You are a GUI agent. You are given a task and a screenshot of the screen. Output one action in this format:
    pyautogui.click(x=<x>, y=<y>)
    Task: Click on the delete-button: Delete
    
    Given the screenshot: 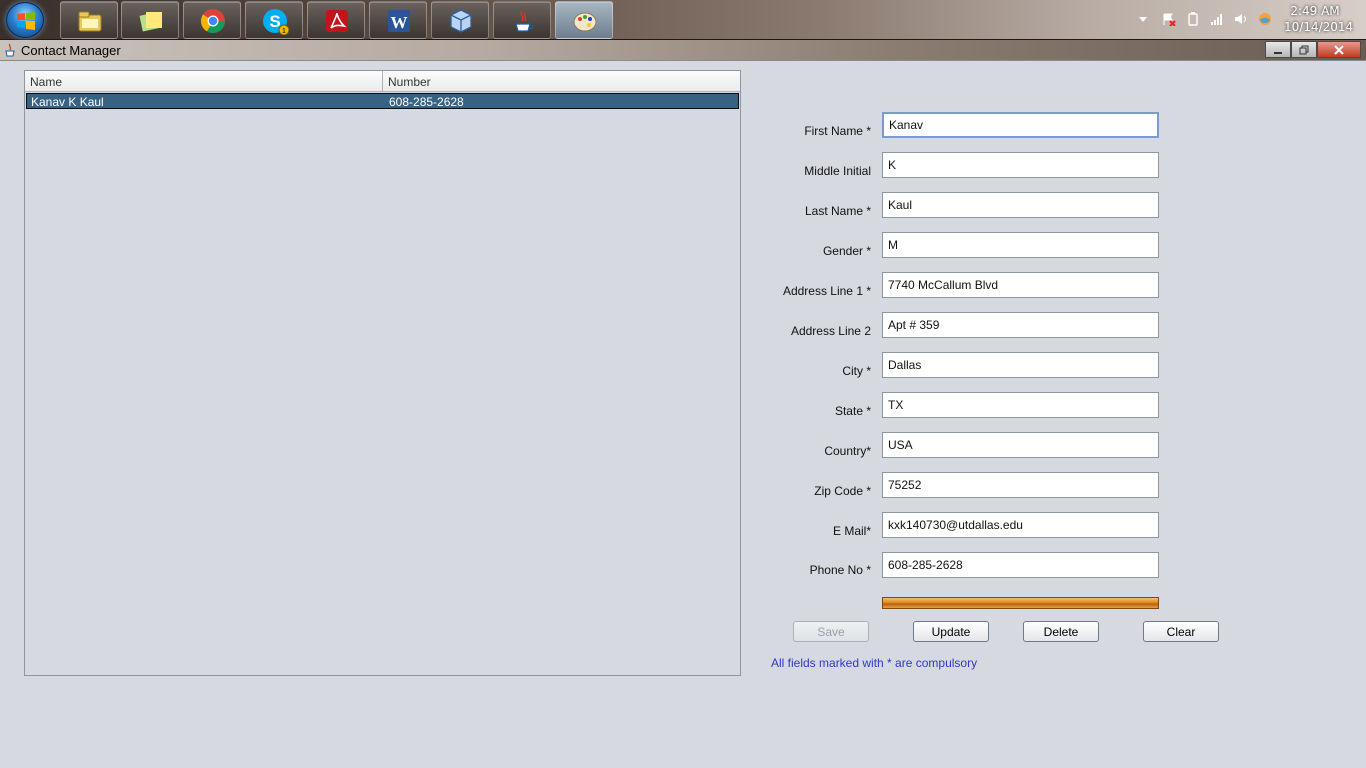 What is the action you would take?
    pyautogui.click(x=1061, y=631)
    